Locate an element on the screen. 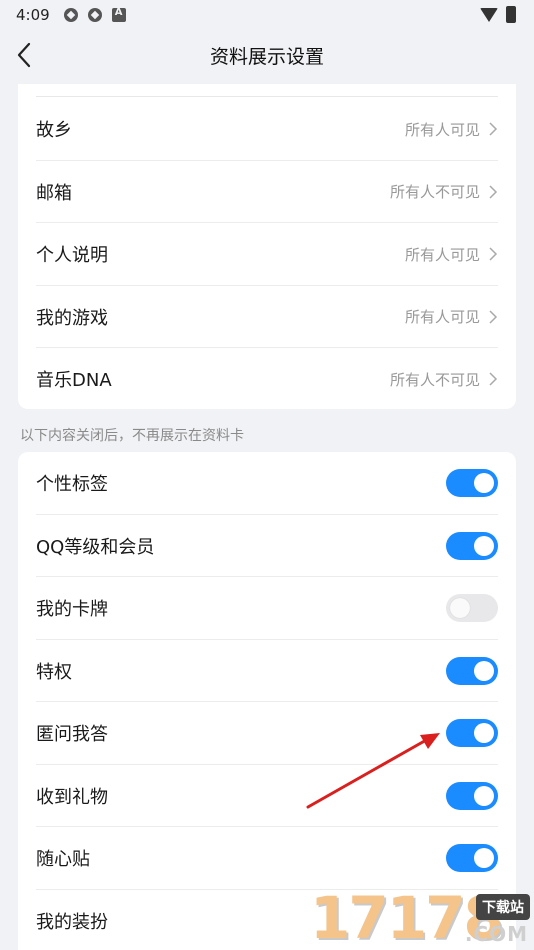  setting-row-email: 邮箱 所有人不可见 is located at coordinates (267, 192).